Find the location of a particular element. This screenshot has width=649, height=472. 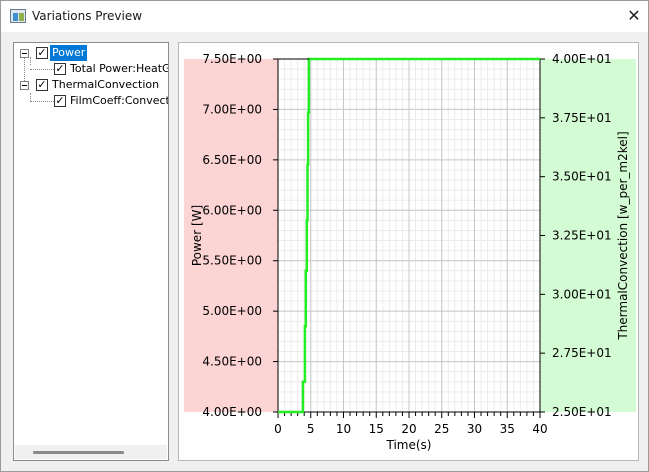

right-tick-label: 3.25E+01 is located at coordinates (582, 236).